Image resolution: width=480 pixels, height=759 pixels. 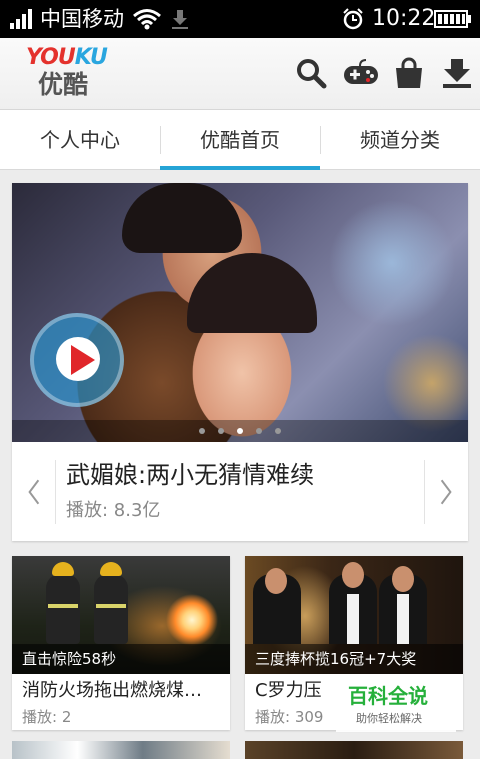 I want to click on youku-logo: YOUKU 优酷, so click(x=67, y=73).